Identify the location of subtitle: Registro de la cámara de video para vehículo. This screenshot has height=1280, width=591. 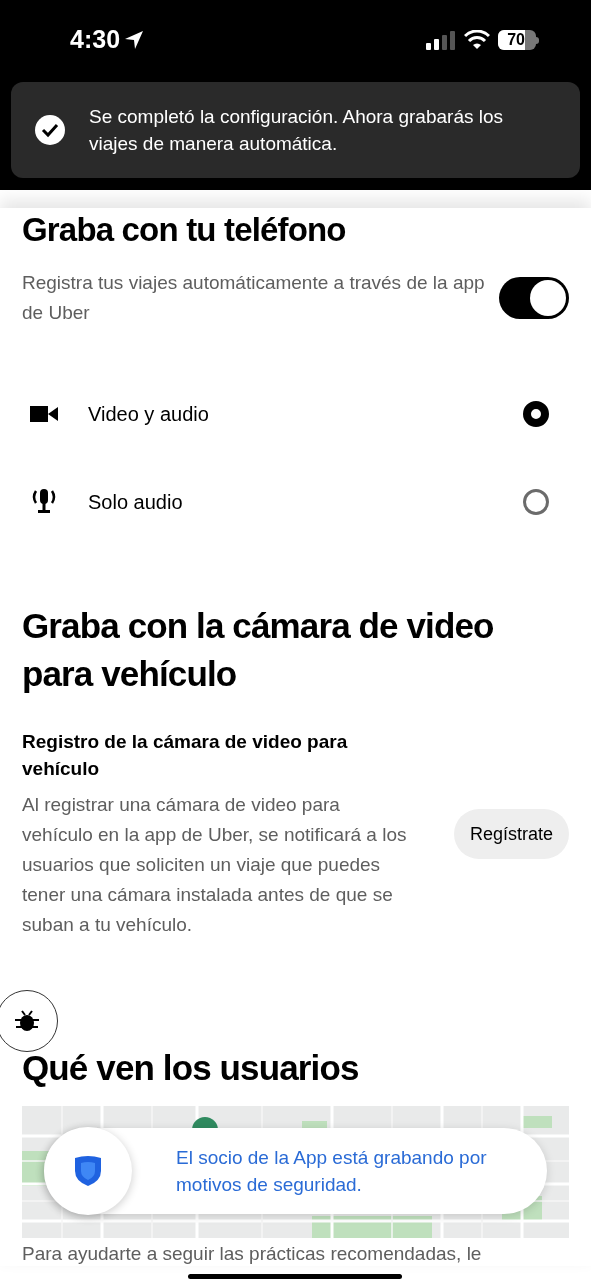
(185, 755).